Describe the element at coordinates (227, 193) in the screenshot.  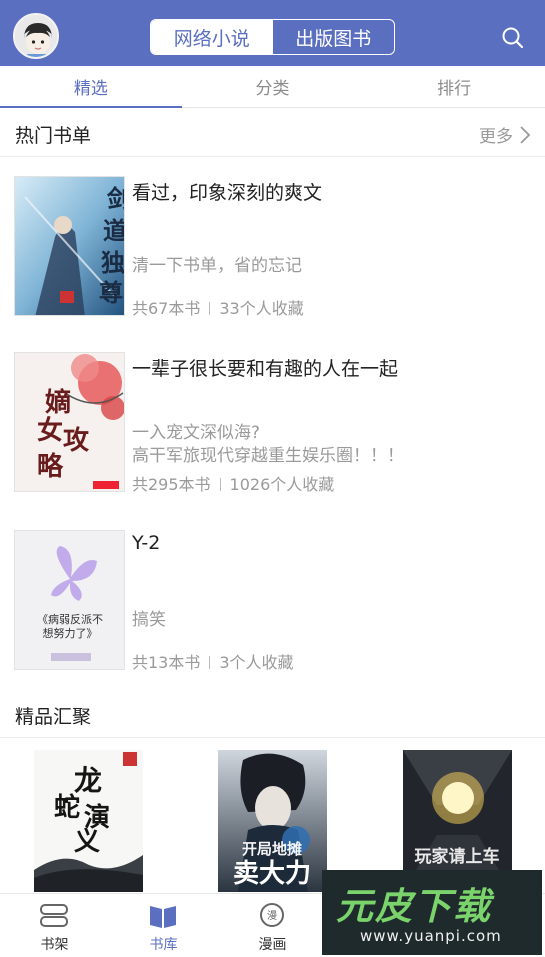
I see `book-list-title: 看过，印象深刻的爽文` at that location.